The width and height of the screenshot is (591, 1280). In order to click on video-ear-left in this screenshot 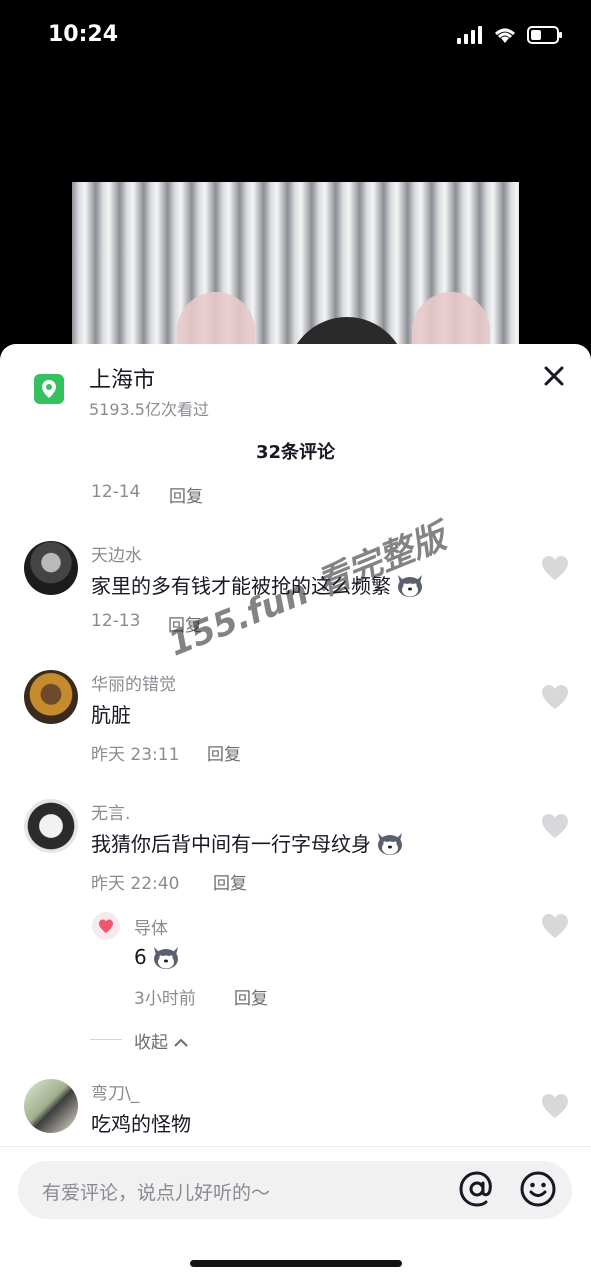, I will do `click(216, 322)`.